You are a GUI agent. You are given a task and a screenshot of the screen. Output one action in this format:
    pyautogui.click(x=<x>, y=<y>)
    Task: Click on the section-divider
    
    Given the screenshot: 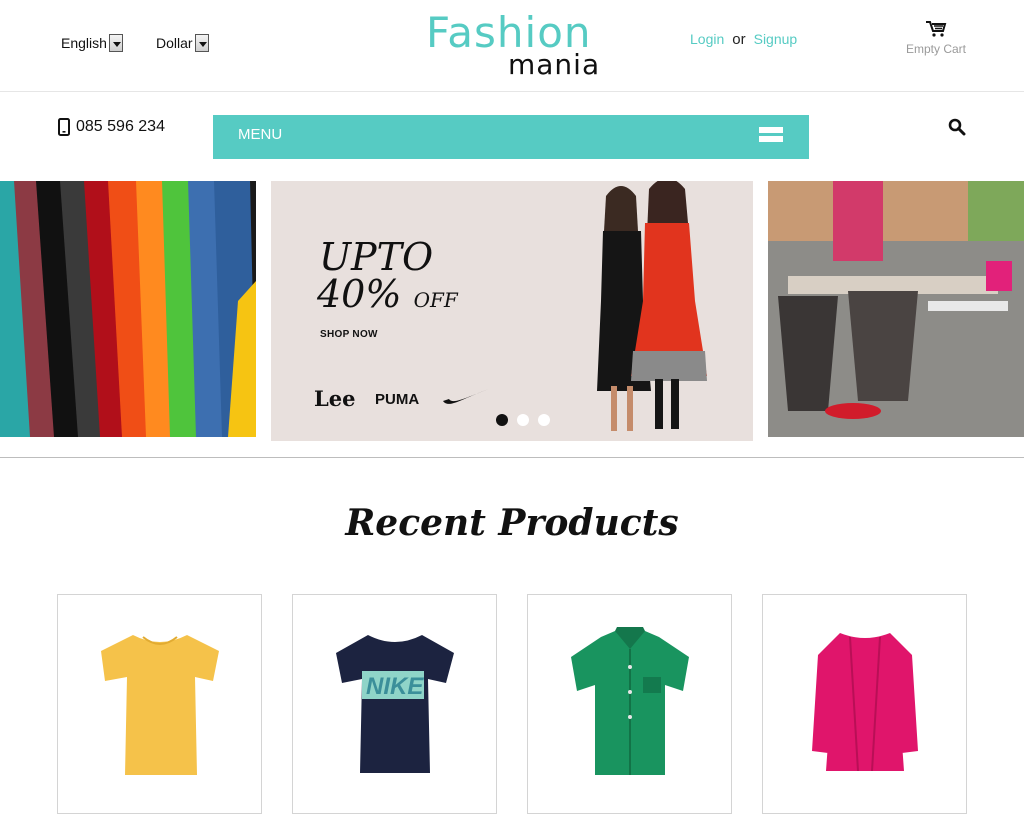 What is the action you would take?
    pyautogui.click(x=512, y=457)
    